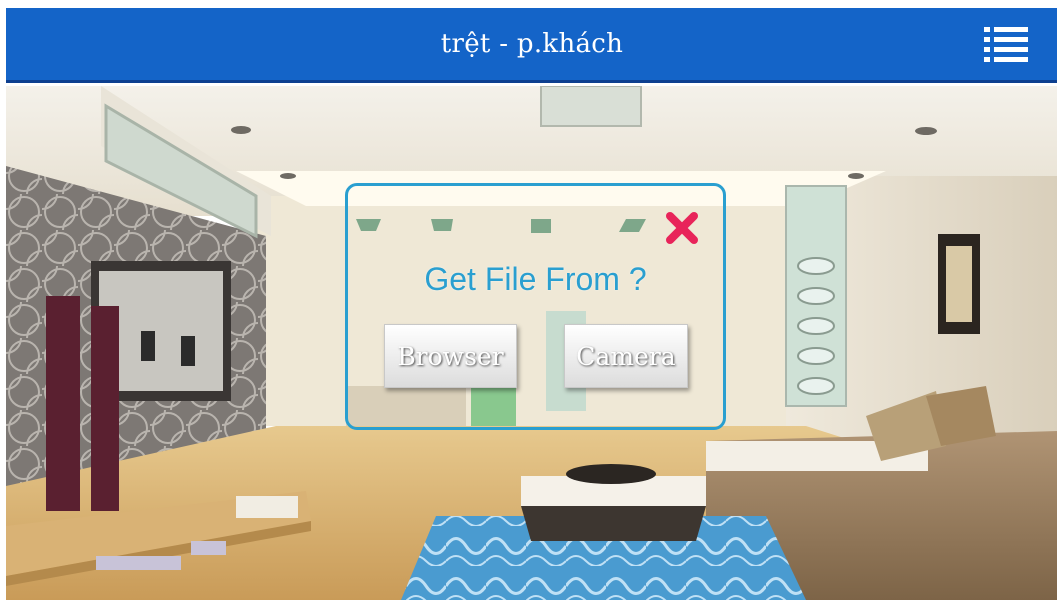 The height and width of the screenshot is (600, 1057). I want to click on app-header: trệt - p.khách, so click(531, 45).